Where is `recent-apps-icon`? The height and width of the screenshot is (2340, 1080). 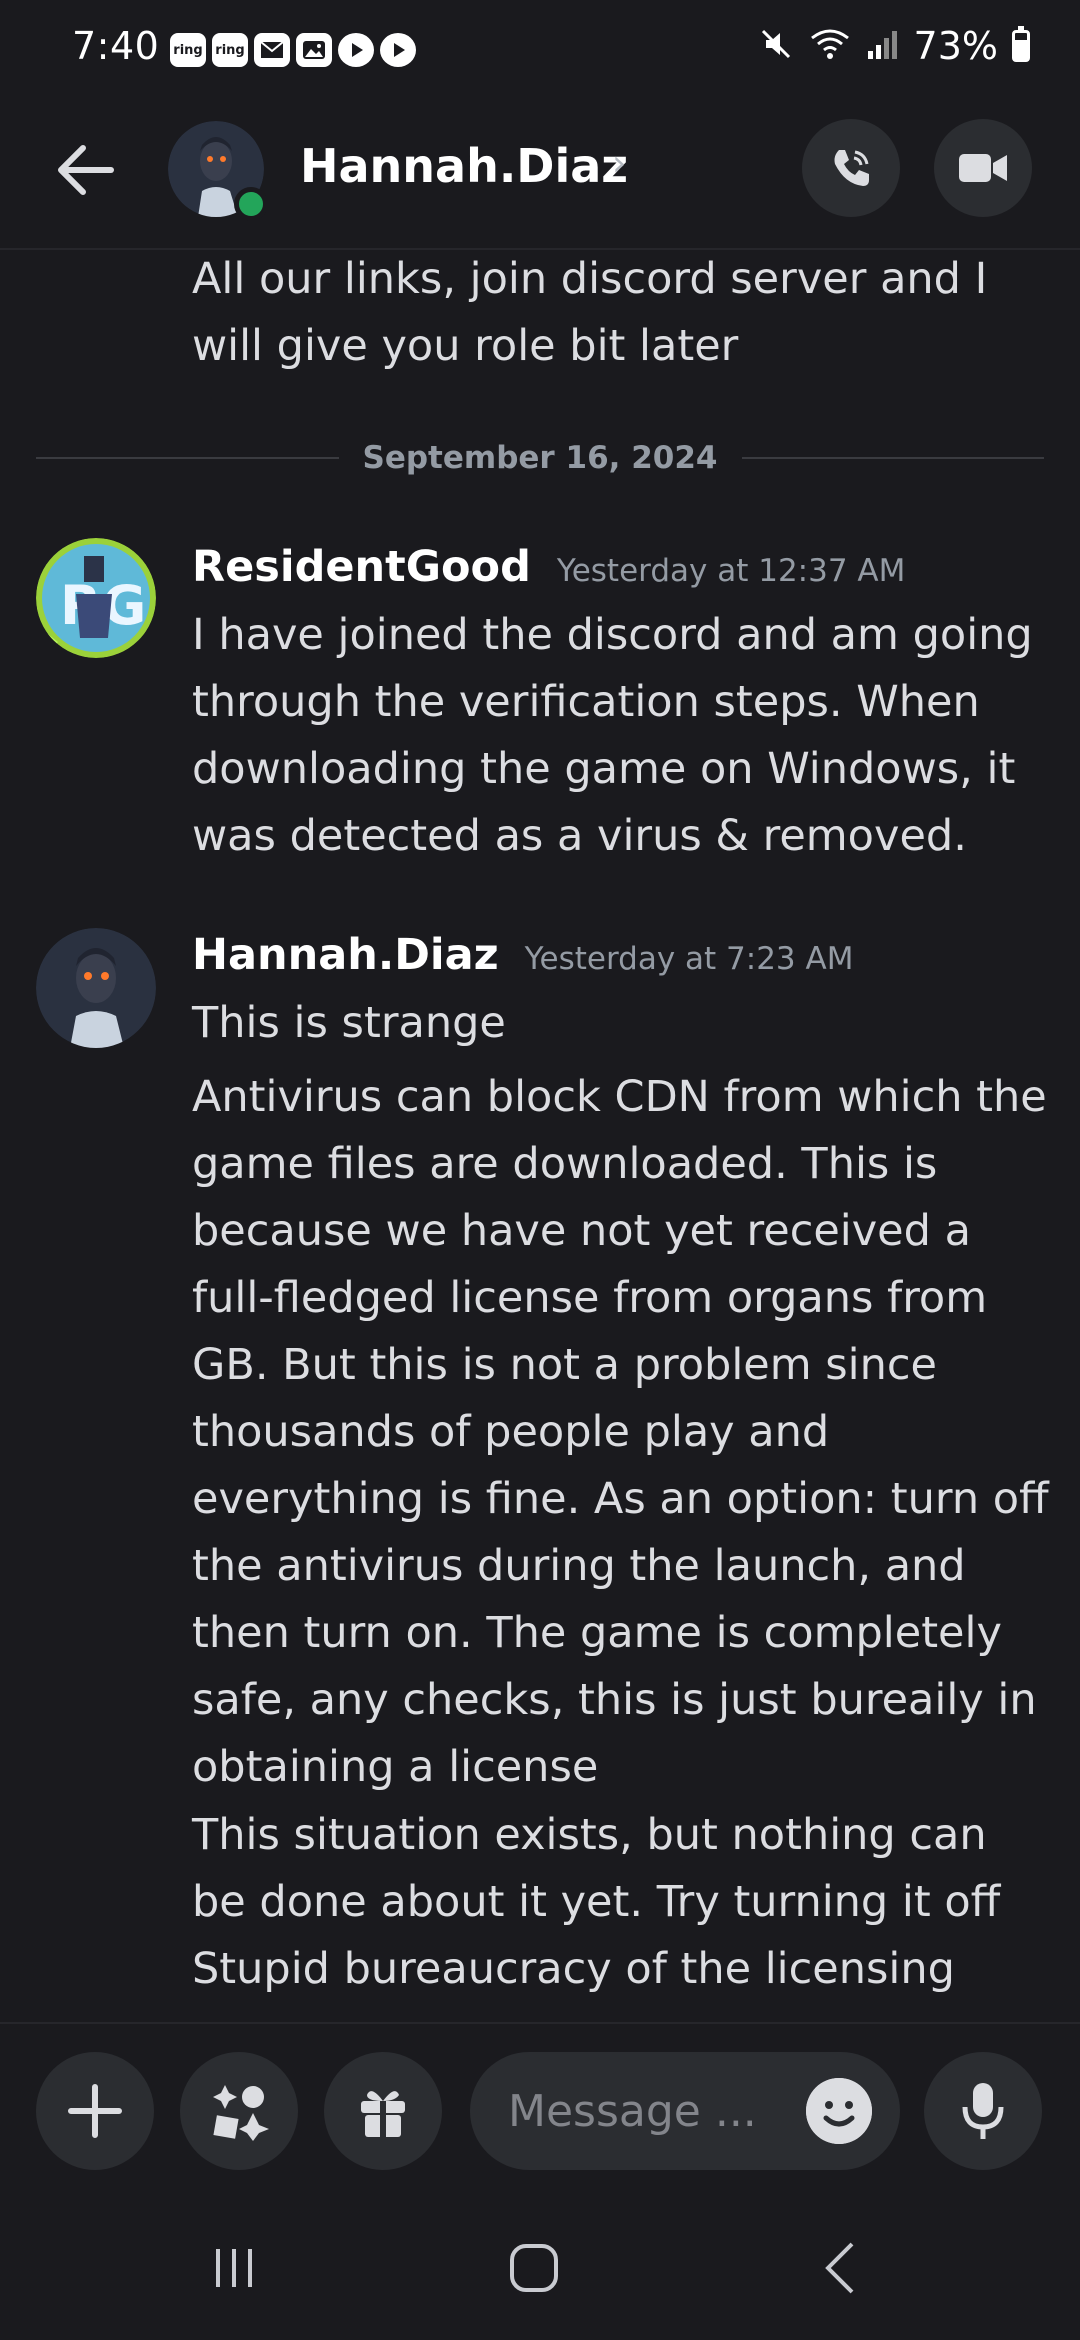 recent-apps-icon is located at coordinates (234, 2268).